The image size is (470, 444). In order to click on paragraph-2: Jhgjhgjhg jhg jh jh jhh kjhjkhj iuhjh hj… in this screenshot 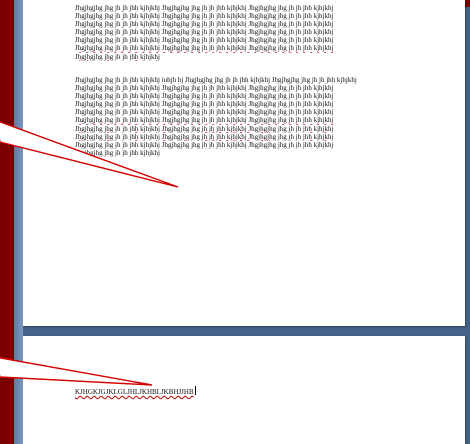, I will do `click(235, 116)`.